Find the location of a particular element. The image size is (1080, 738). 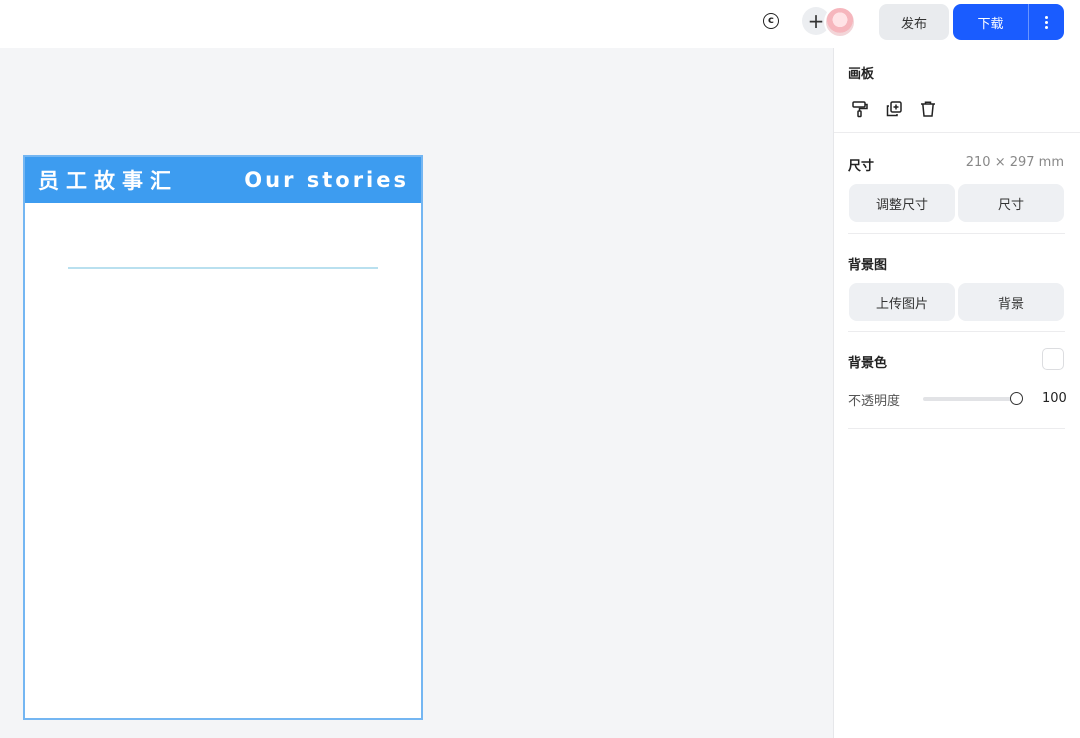

size-label: 尺寸 is located at coordinates (861, 166).